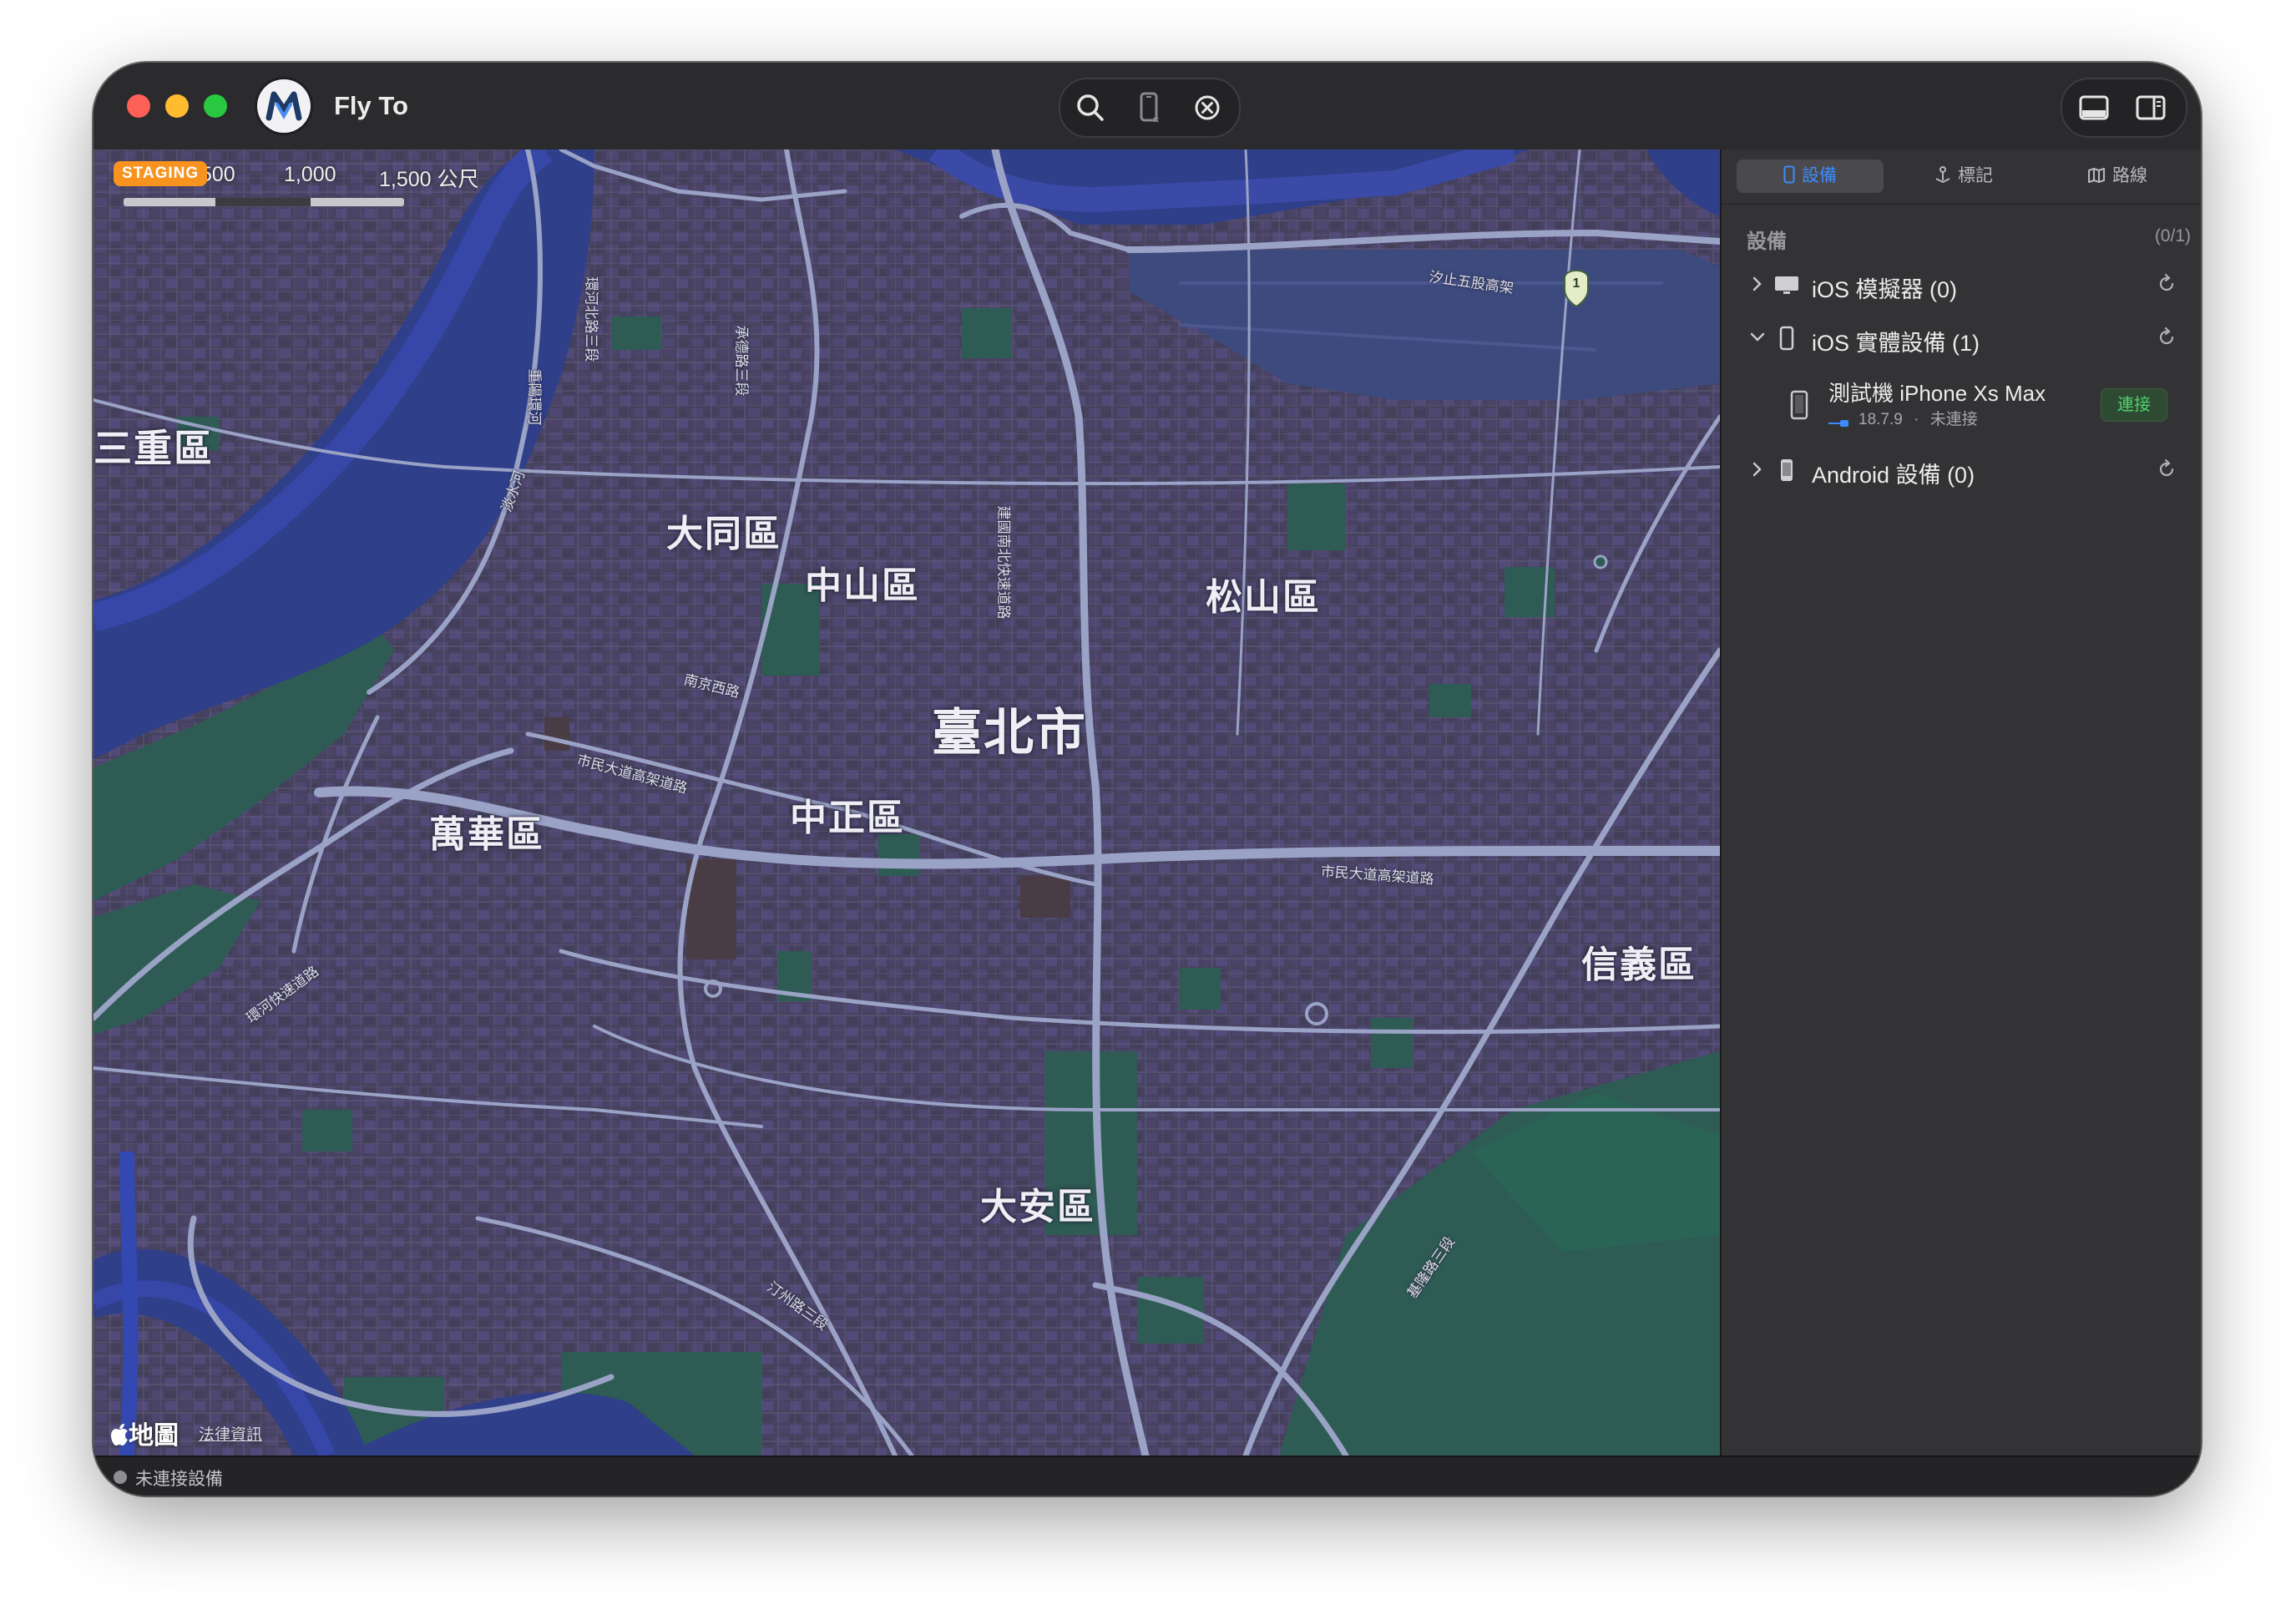  I want to click on status-indicator-icon, so click(120, 1477).